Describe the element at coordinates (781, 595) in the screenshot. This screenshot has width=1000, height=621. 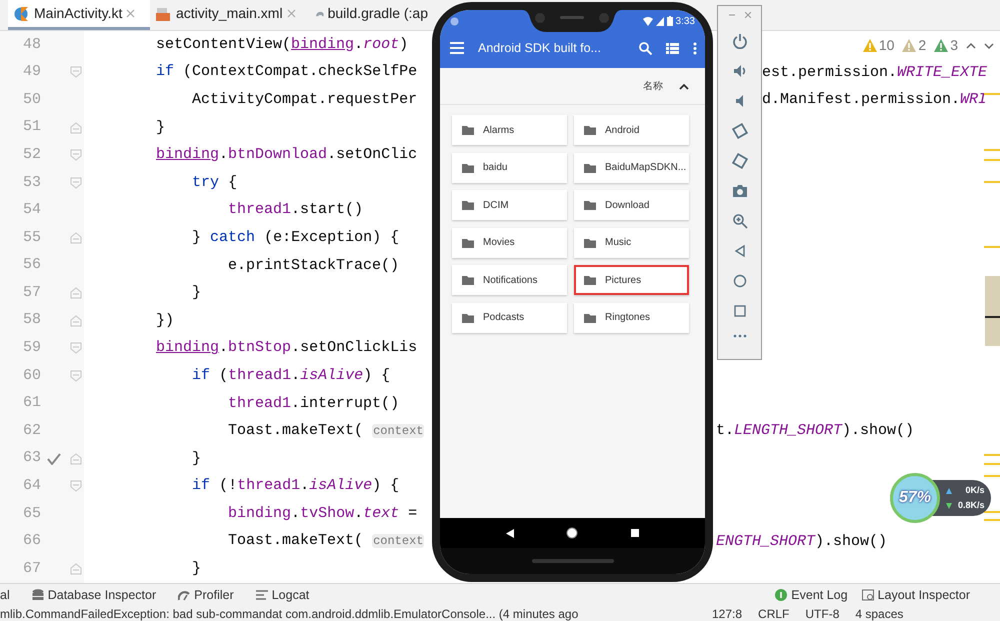
I see `notification-badge-icon` at that location.